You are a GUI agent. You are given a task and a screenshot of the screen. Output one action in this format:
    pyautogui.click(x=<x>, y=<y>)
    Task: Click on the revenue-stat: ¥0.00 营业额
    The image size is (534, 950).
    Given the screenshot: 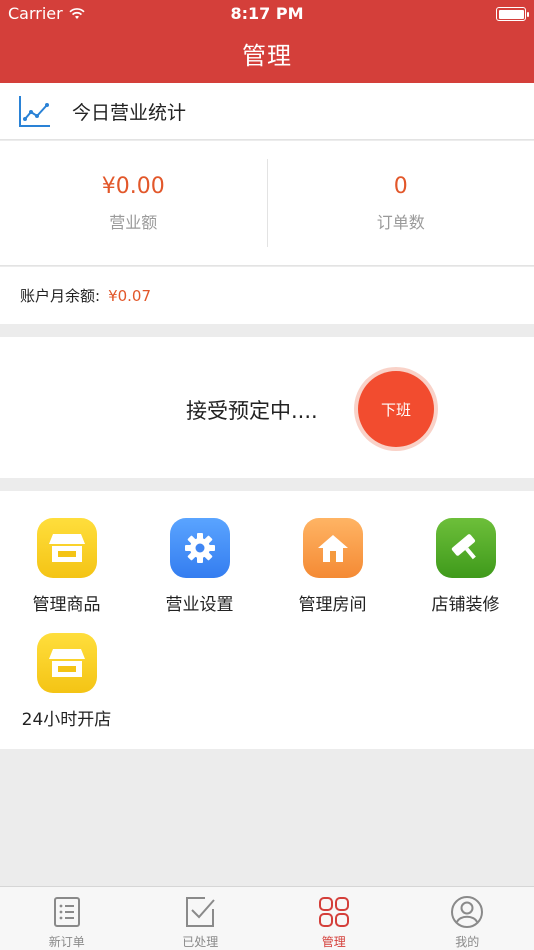 What is the action you would take?
    pyautogui.click(x=133, y=203)
    